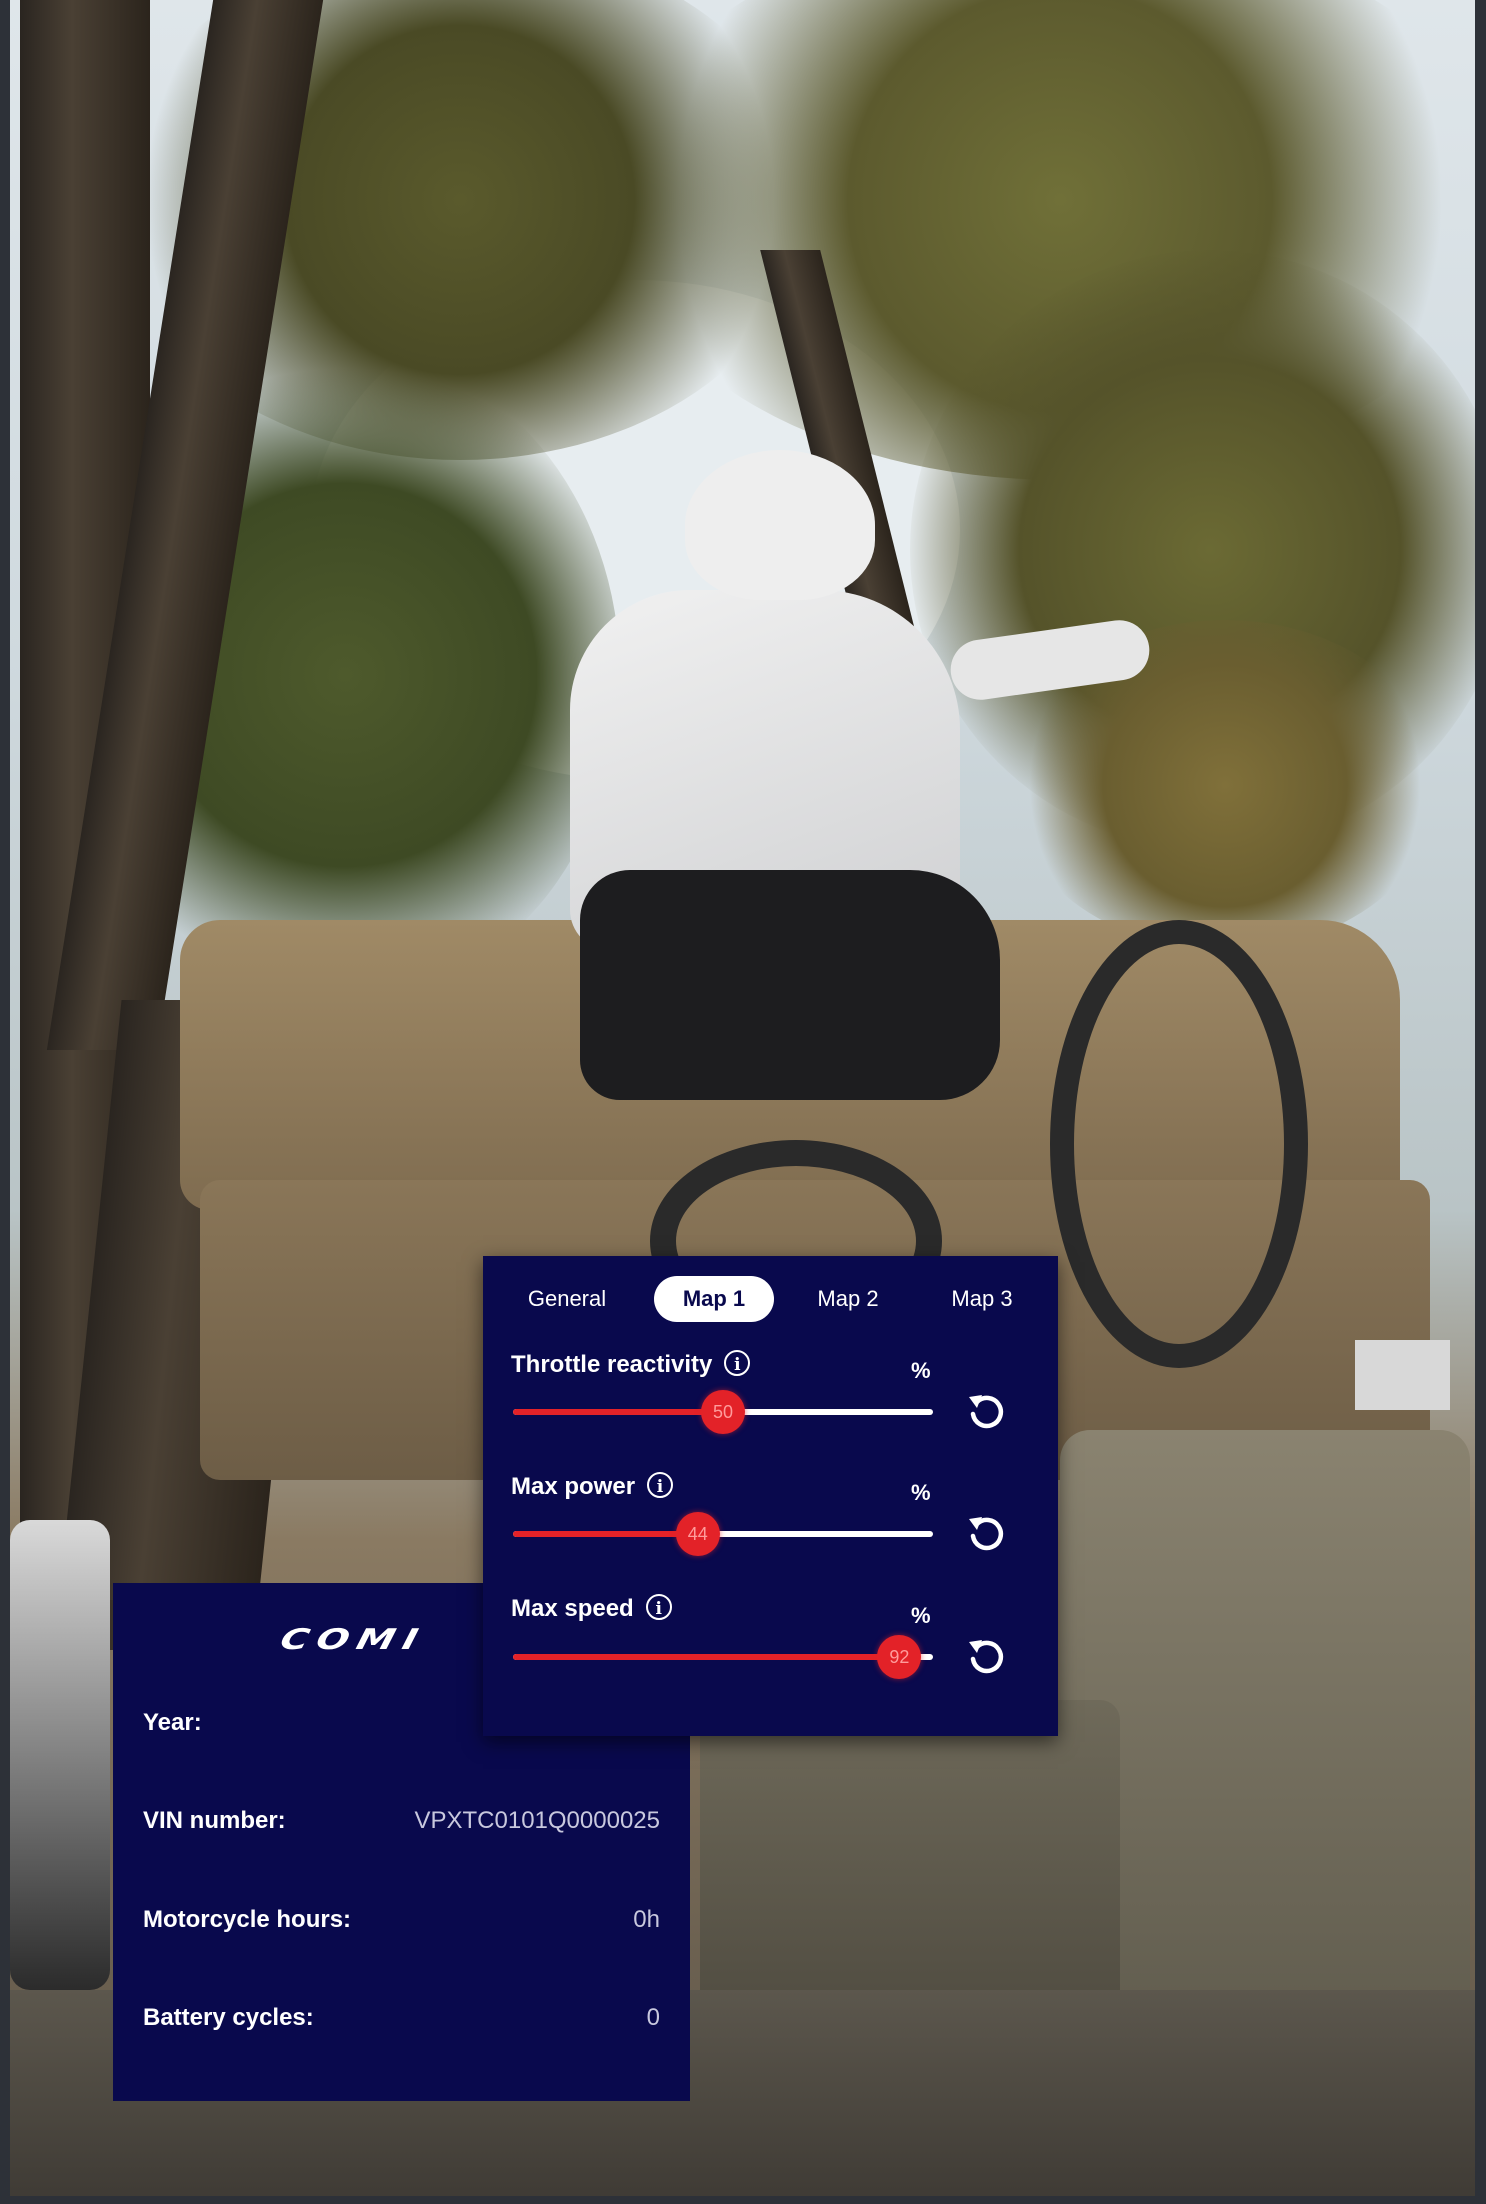 The image size is (1486, 2204). I want to click on slider-thumb: 44, so click(697, 1534).